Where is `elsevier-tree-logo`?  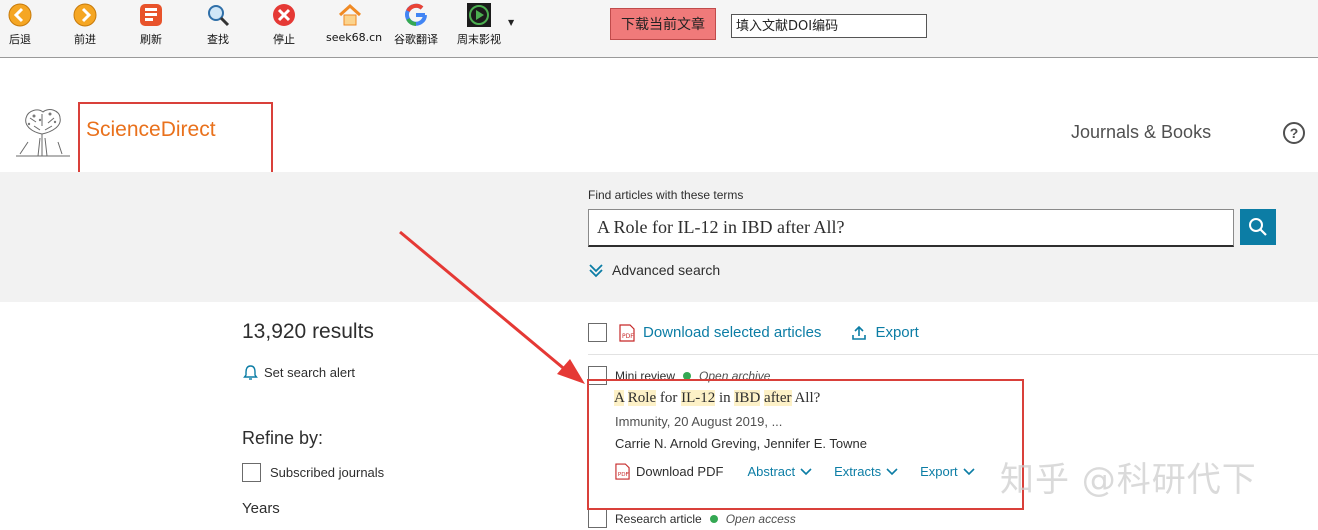 elsevier-tree-logo is located at coordinates (43, 131).